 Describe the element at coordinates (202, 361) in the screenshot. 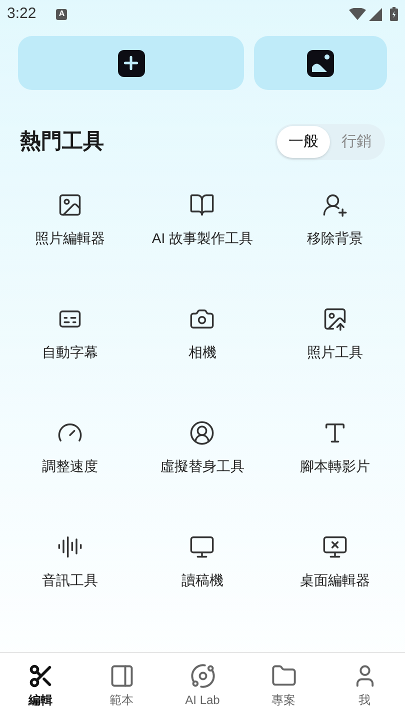

I see `tool-item: 相機` at that location.